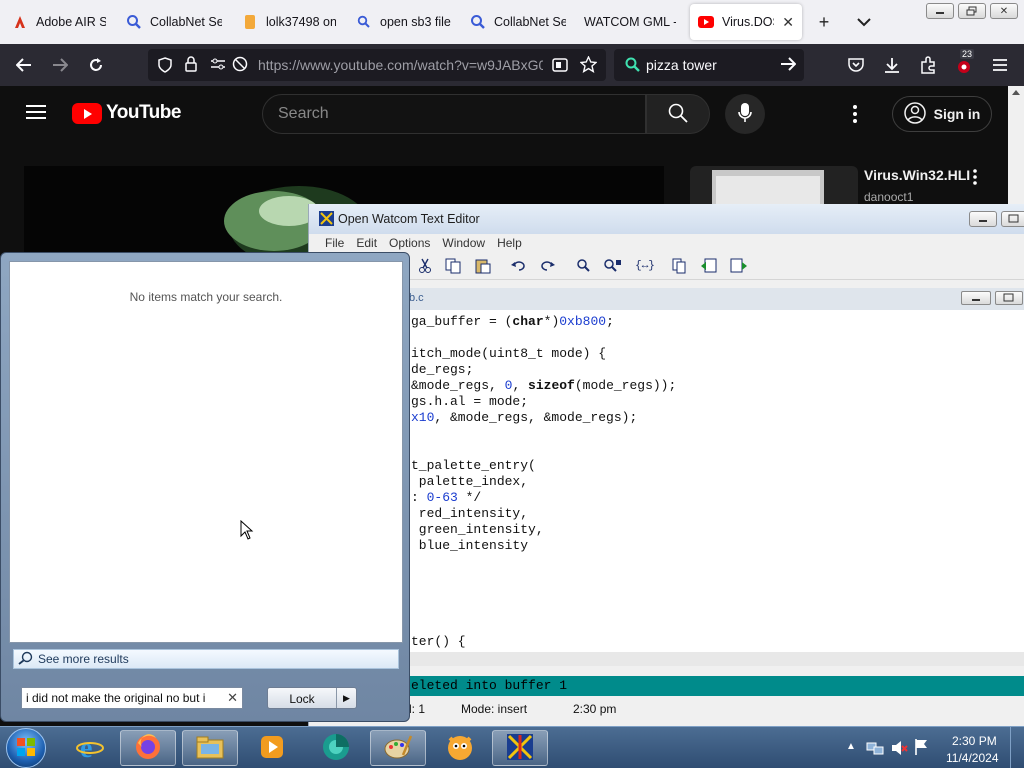  Describe the element at coordinates (366, 243) in the screenshot. I see `menu-edit: Edit` at that location.